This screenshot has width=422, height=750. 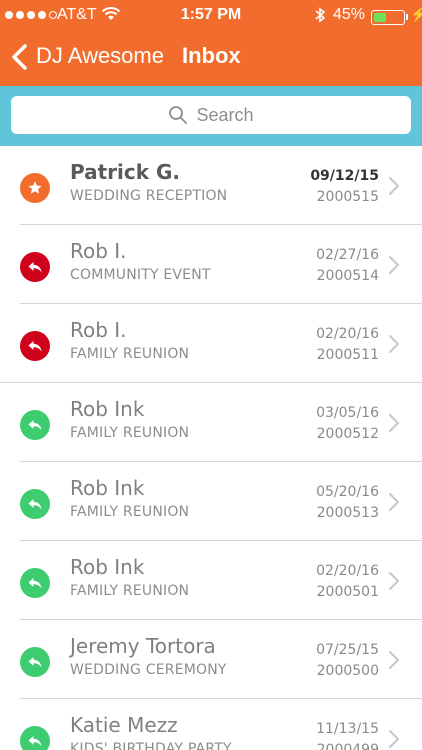 What do you see at coordinates (178, 115) in the screenshot?
I see `search-icon` at bounding box center [178, 115].